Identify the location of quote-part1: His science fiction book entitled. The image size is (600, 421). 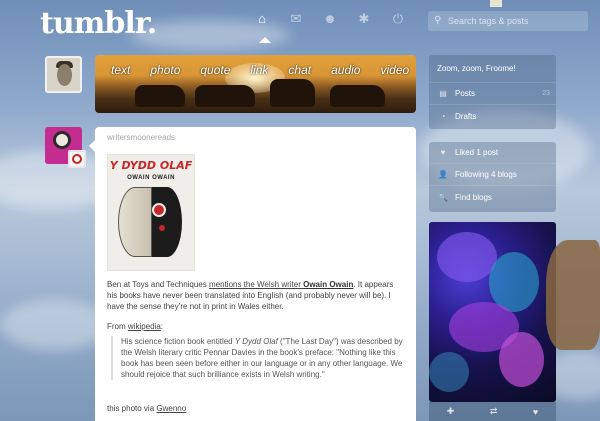
(178, 341).